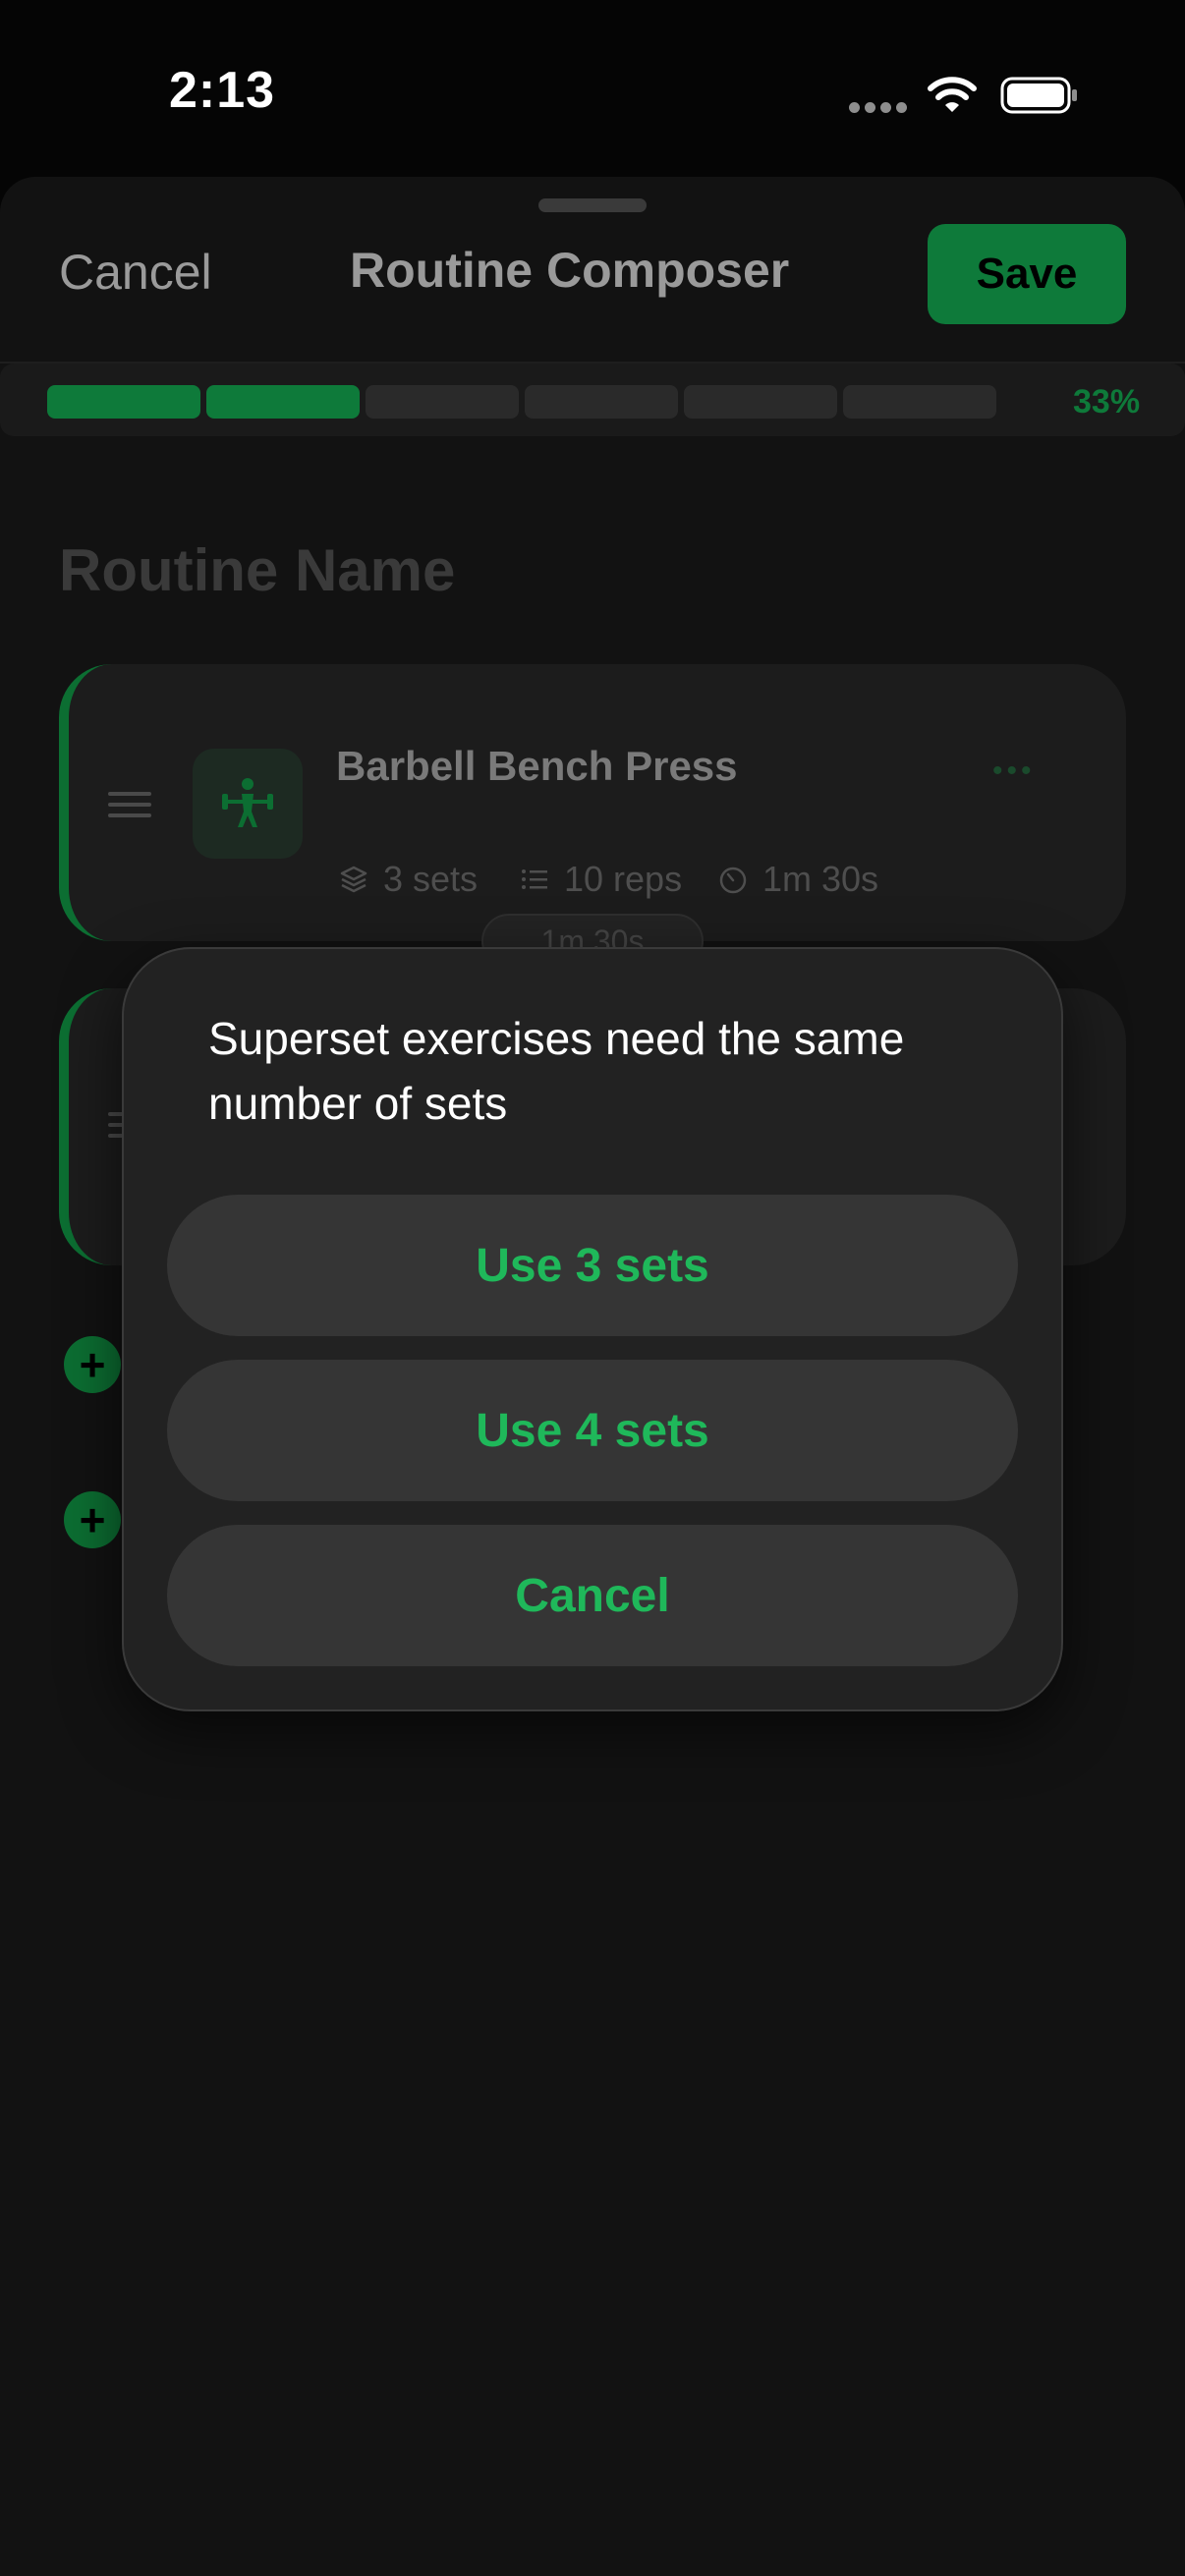 The width and height of the screenshot is (1185, 2576). What do you see at coordinates (821, 879) in the screenshot?
I see `rest-label: 1m 30s` at bounding box center [821, 879].